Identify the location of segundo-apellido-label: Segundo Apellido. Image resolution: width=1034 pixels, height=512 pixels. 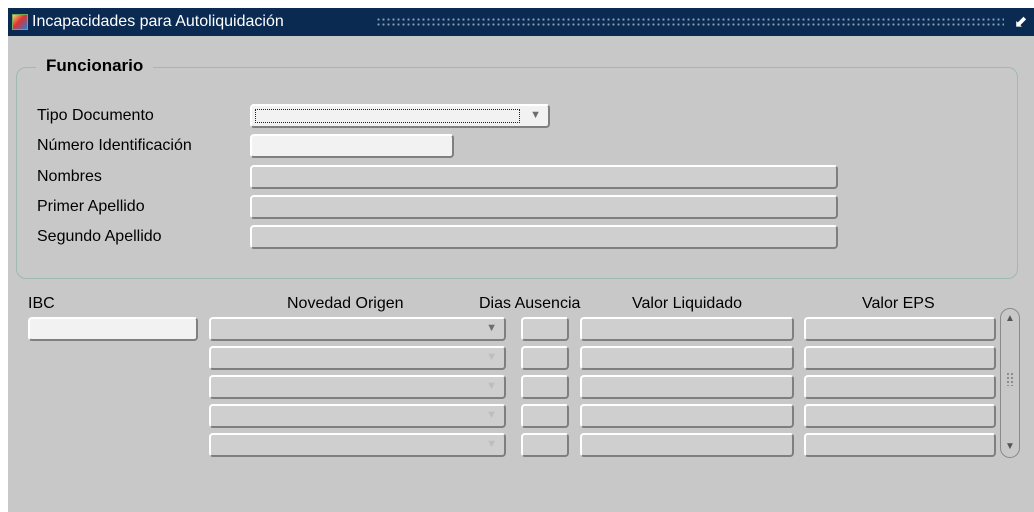
(99, 236).